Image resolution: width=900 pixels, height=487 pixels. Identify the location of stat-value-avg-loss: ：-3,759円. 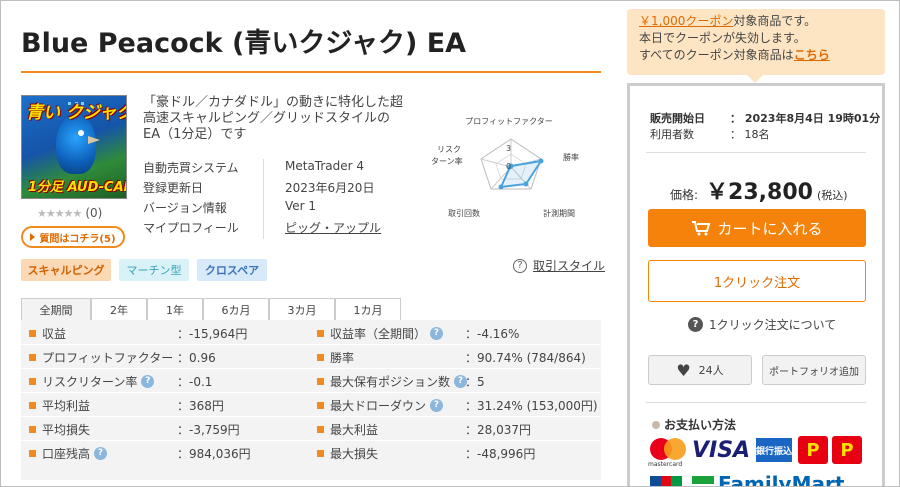
(208, 429).